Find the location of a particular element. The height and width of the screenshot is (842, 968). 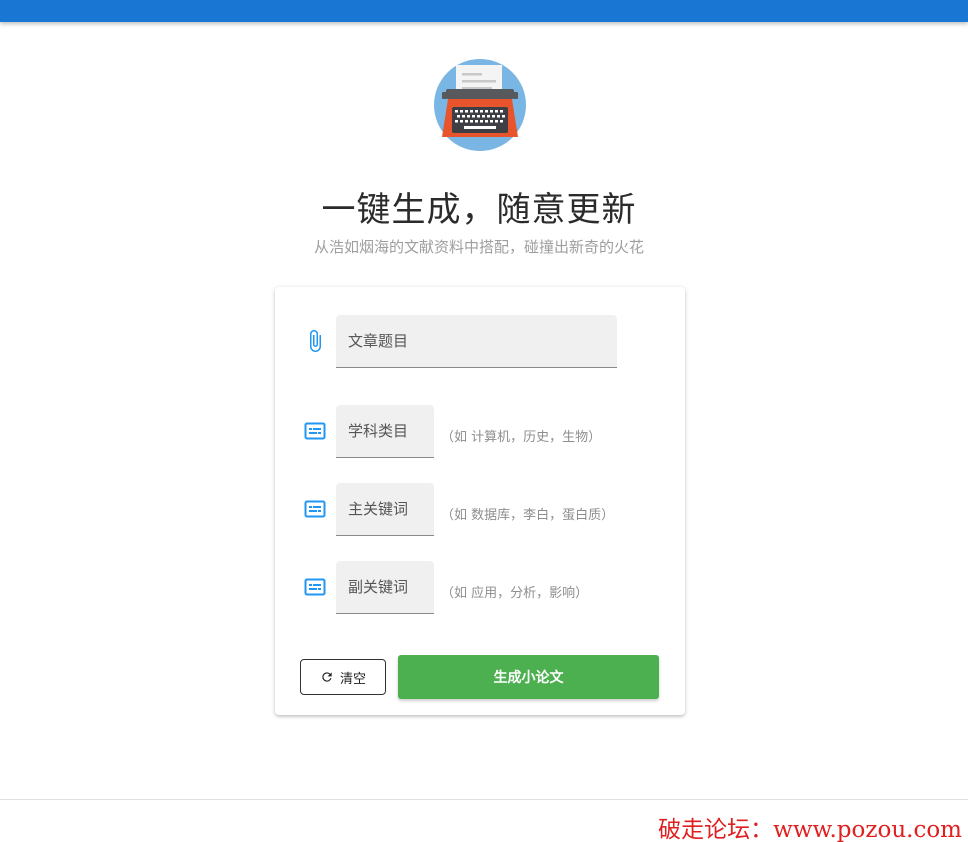

secondary-keyword-field is located at coordinates (385, 587).